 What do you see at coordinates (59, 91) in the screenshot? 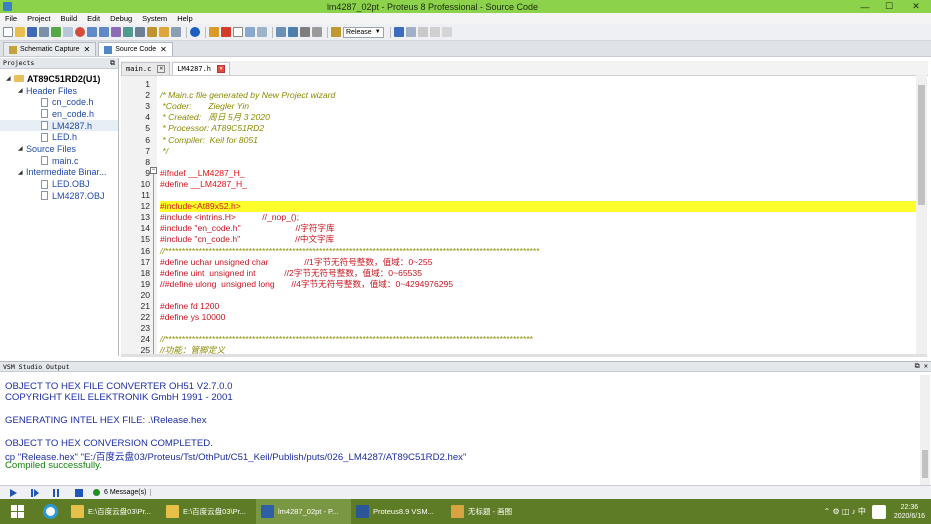
I see `tree-node-header-files: ◢ Header Files` at bounding box center [59, 91].